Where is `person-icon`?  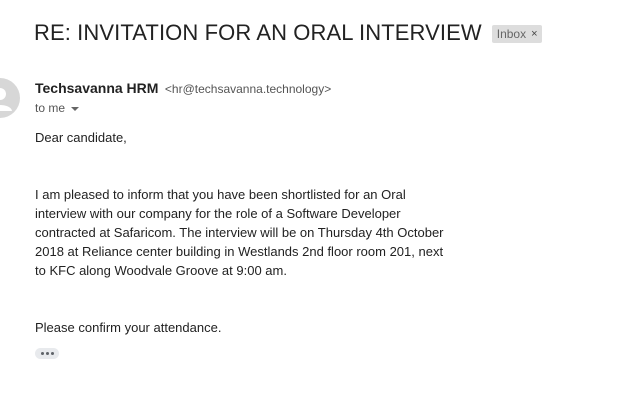
person-icon is located at coordinates (10, 98).